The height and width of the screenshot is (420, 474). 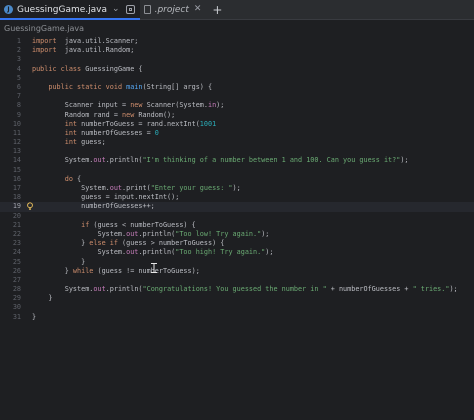 I want to click on code-line: 3, so click(x=237, y=59).